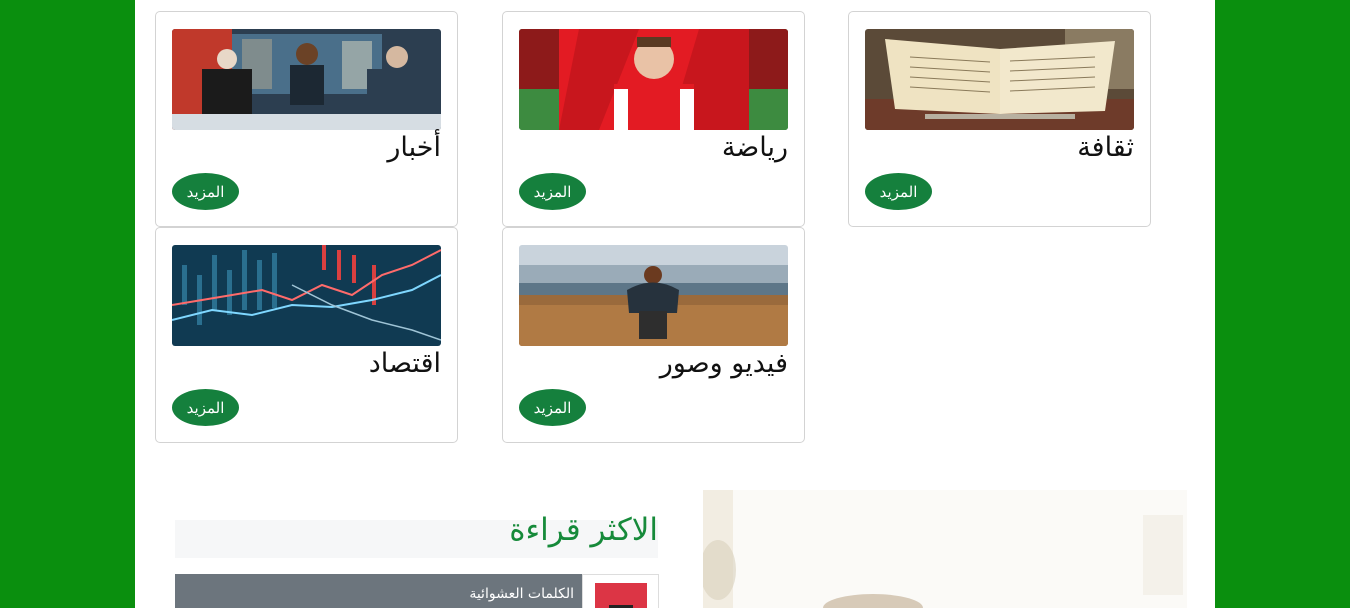 The width and height of the screenshot is (1350, 608). Describe the element at coordinates (1105, 147) in the screenshot. I see `category-title: ثقافة` at that location.